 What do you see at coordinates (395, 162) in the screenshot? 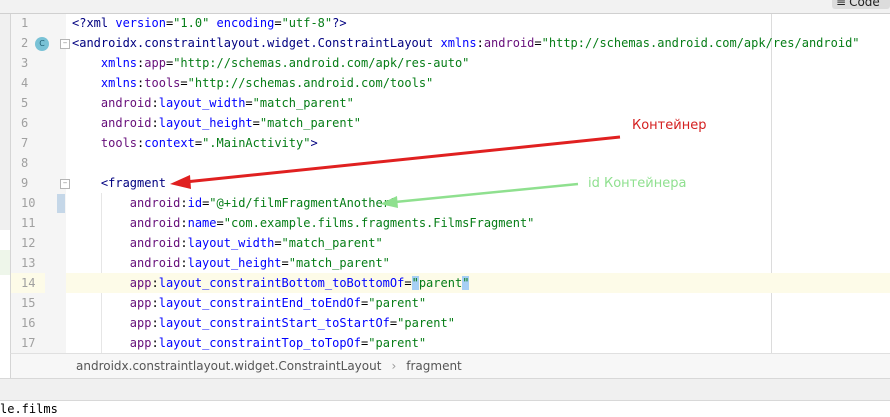
I see `red-arrow` at bounding box center [395, 162].